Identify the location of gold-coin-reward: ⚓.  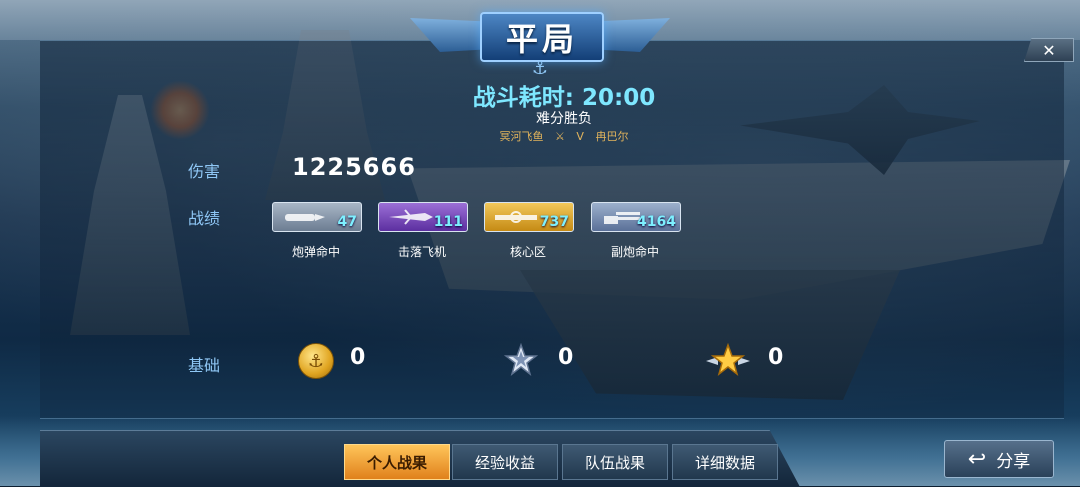
(316, 361).